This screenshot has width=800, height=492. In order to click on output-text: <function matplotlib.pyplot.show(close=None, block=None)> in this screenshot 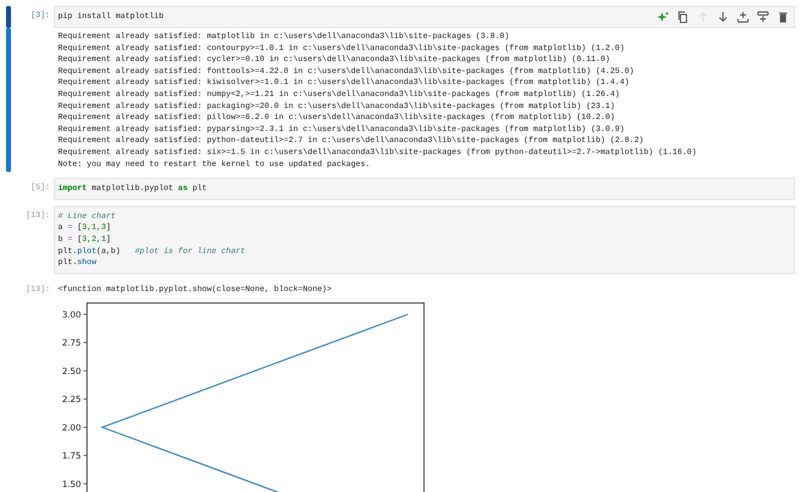, I will do `click(195, 290)`.